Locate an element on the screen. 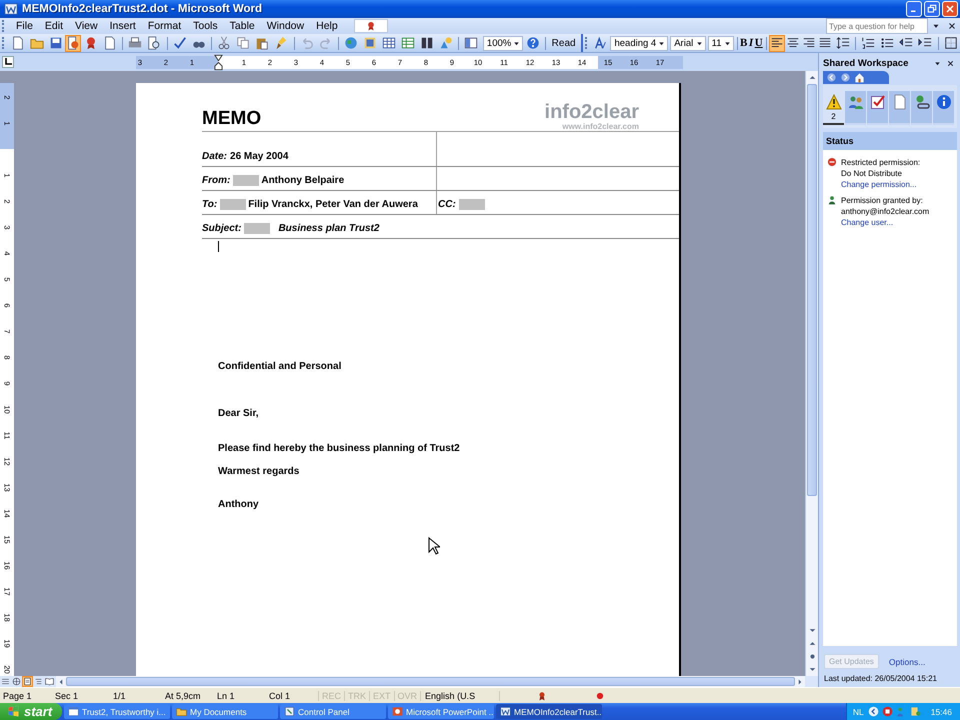 The height and width of the screenshot is (720, 960). cut-icon is located at coordinates (224, 43).